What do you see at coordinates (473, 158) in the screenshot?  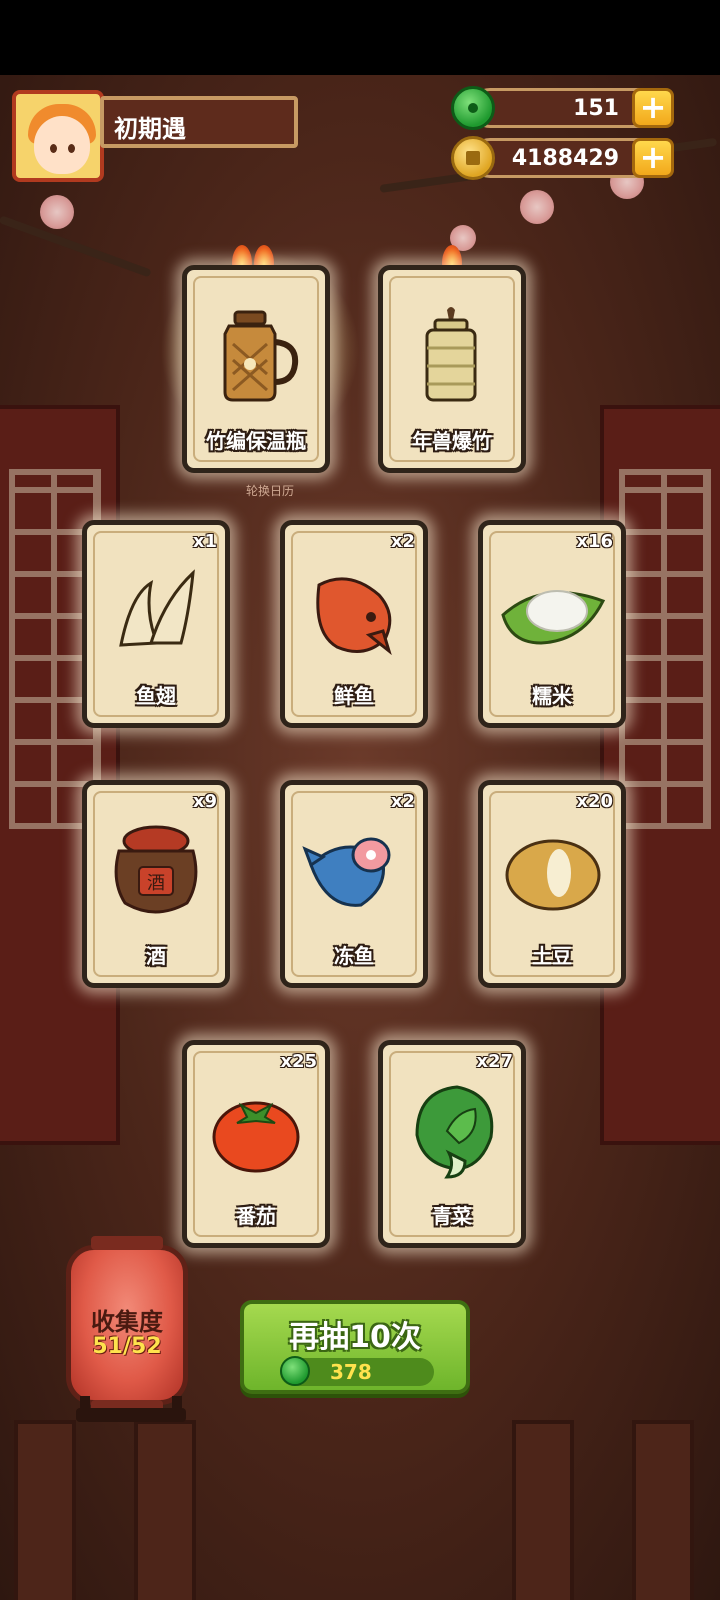 I see `coin-icon` at bounding box center [473, 158].